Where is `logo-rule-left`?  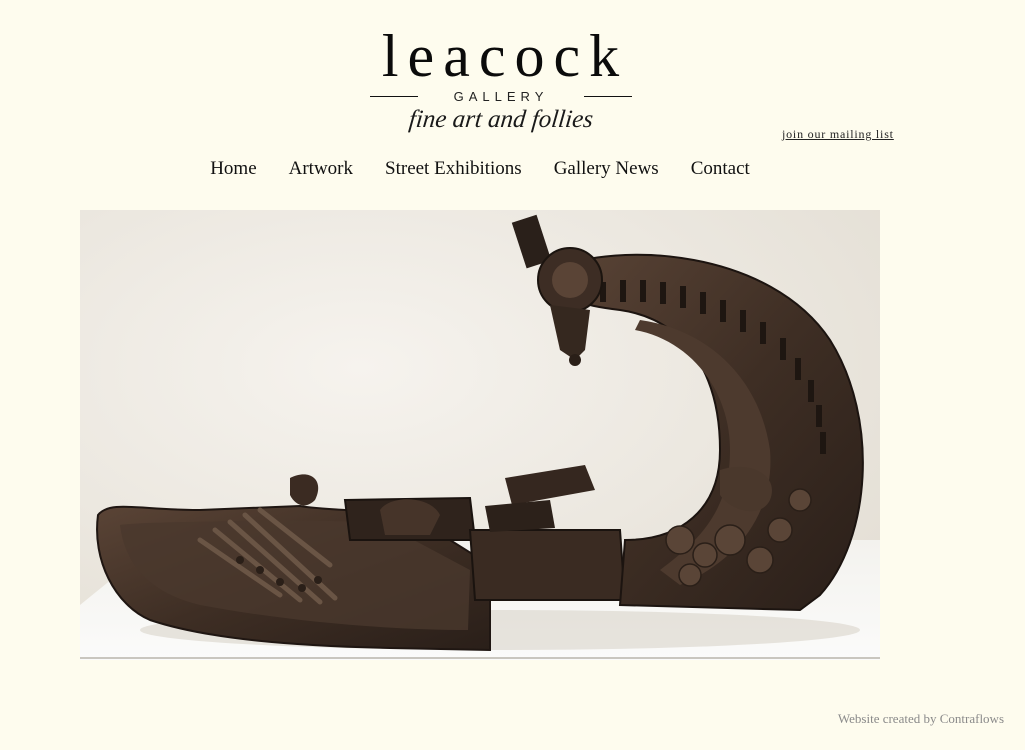
logo-rule-left is located at coordinates (394, 96).